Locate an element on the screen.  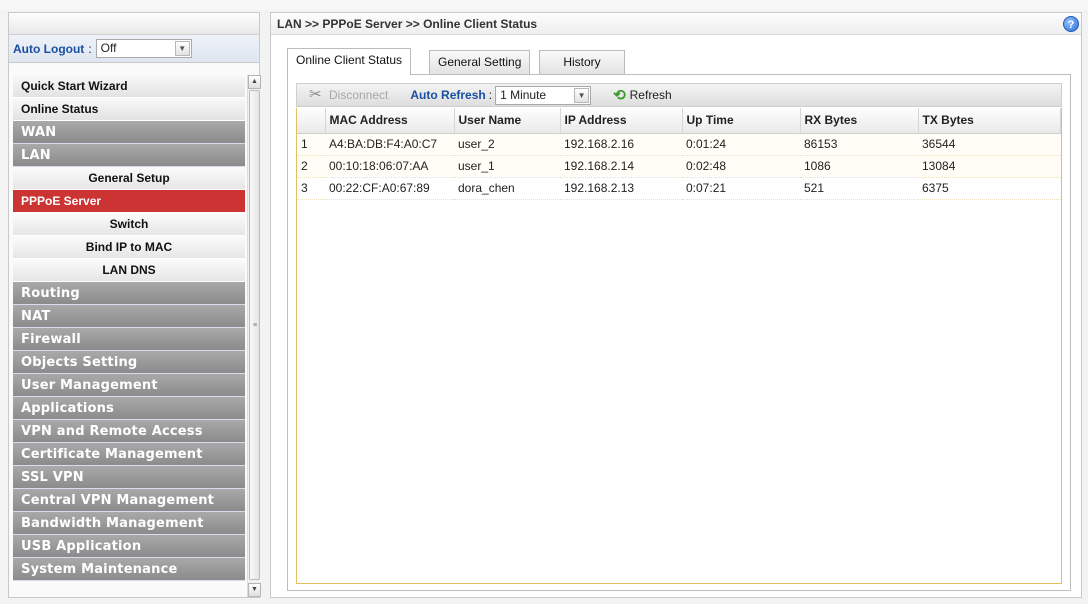
up-time: 0:07:21 is located at coordinates (741, 188).